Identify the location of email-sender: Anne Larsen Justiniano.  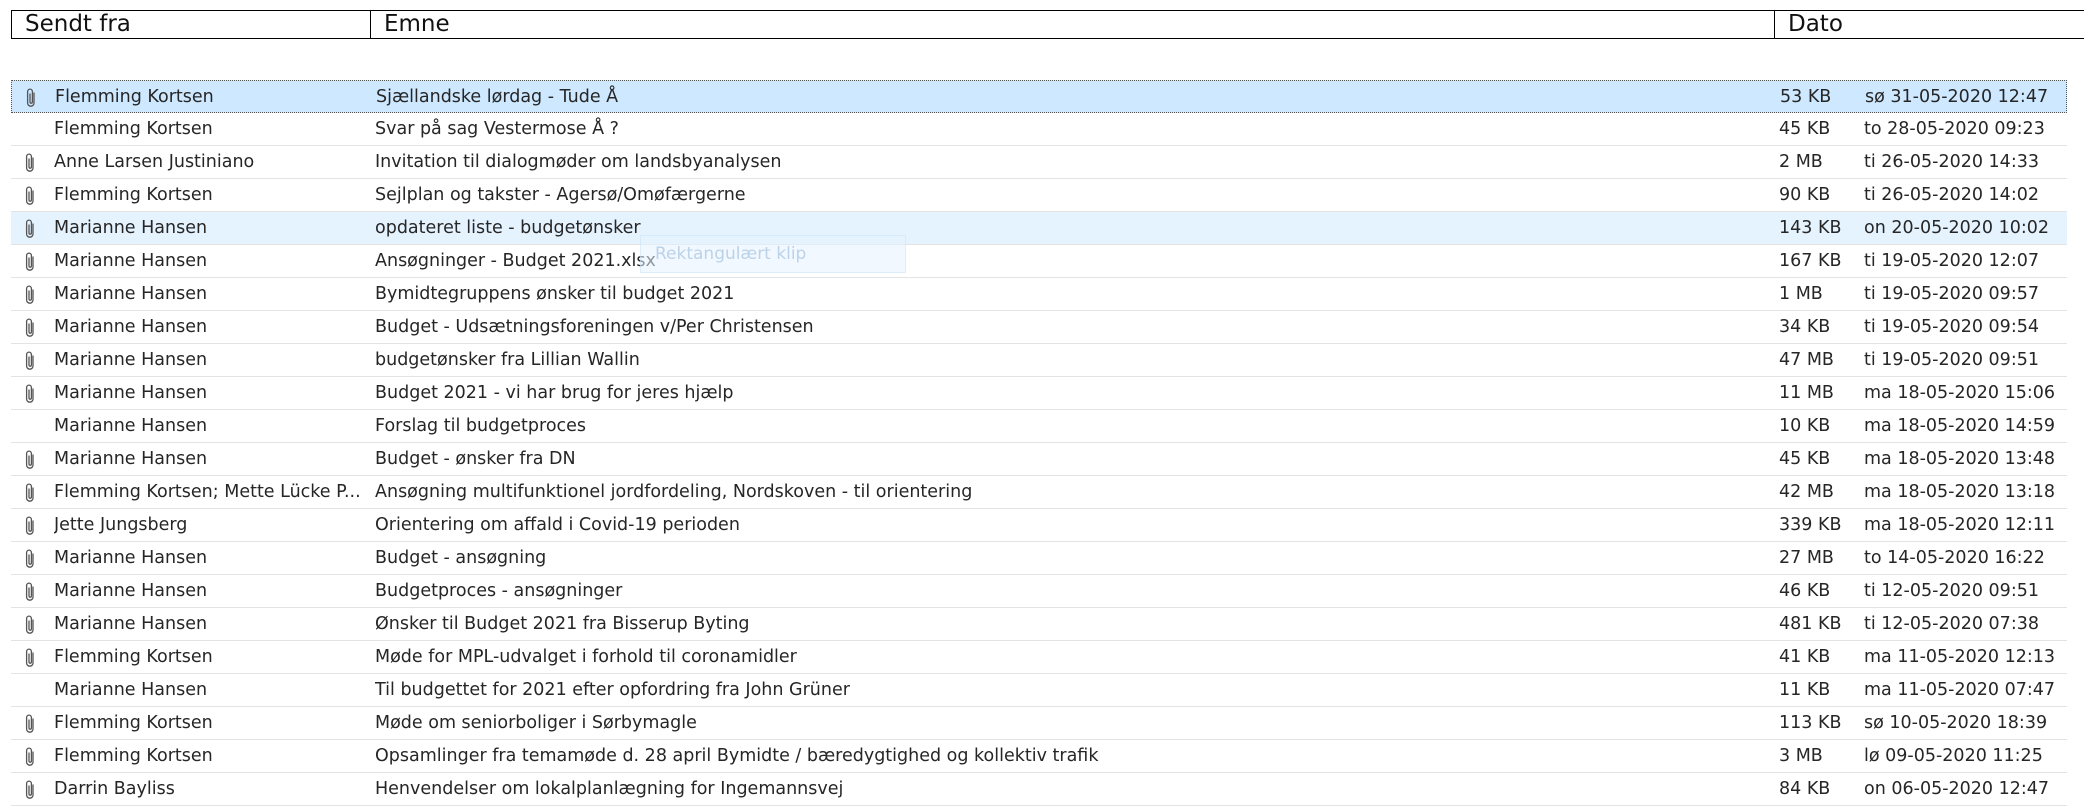
(154, 162).